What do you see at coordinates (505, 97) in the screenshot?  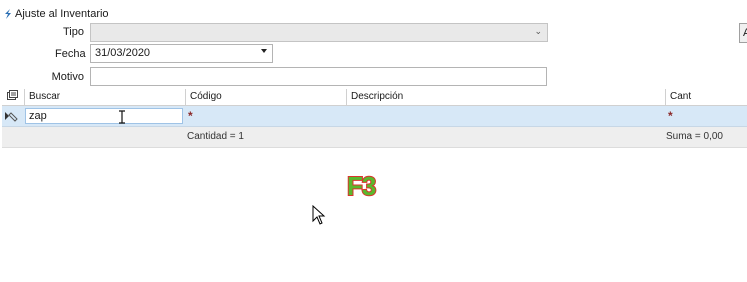 I see `column-header-descripcion: Descripción` at bounding box center [505, 97].